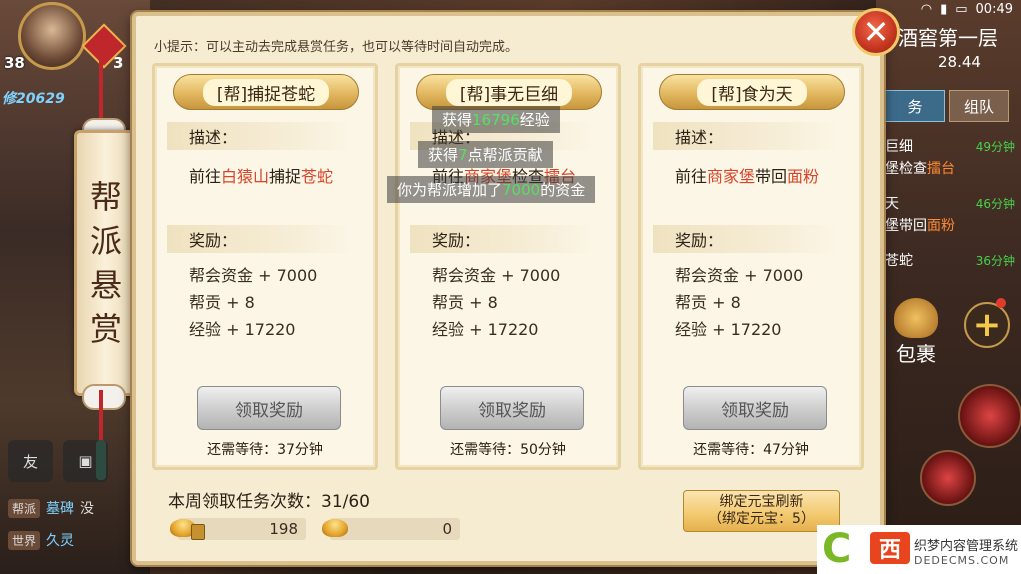 The width and height of the screenshot is (1021, 574). What do you see at coordinates (450, 190) in the screenshot?
I see `msg-text: 你为帮派增加了` at bounding box center [450, 190].